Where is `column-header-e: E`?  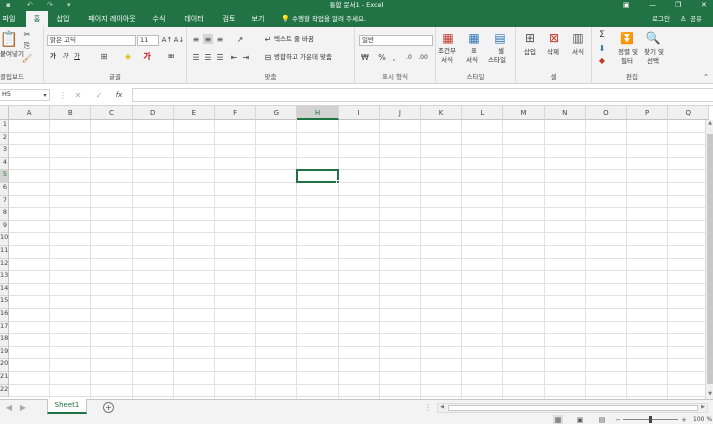
column-header-e: E is located at coordinates (194, 113).